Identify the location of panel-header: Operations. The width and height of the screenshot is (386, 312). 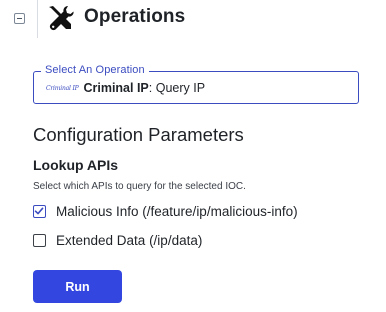
(193, 19).